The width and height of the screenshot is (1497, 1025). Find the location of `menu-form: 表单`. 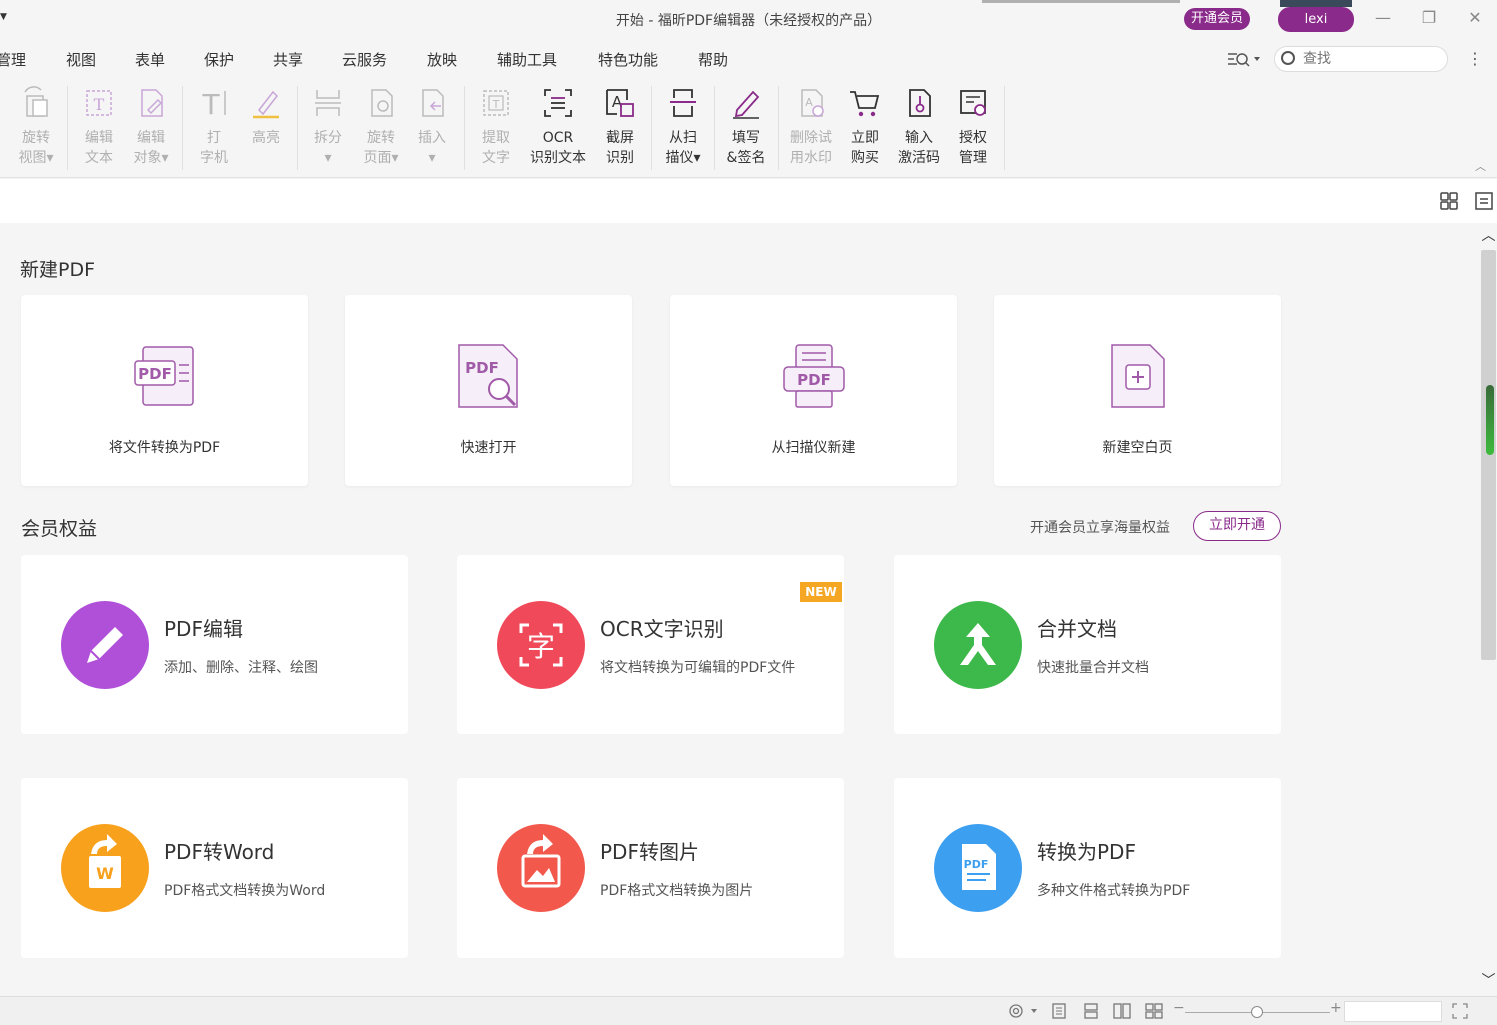

menu-form: 表单 is located at coordinates (150, 59).